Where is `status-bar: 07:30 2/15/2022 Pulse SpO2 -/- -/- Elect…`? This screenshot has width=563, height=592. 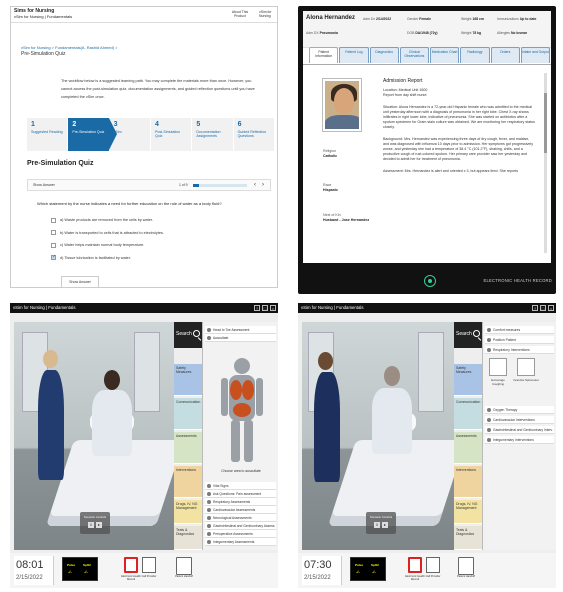 status-bar: 07:30 2/15/2022 Pulse SpO2 -/- -/- Elect… is located at coordinates (427, 570).